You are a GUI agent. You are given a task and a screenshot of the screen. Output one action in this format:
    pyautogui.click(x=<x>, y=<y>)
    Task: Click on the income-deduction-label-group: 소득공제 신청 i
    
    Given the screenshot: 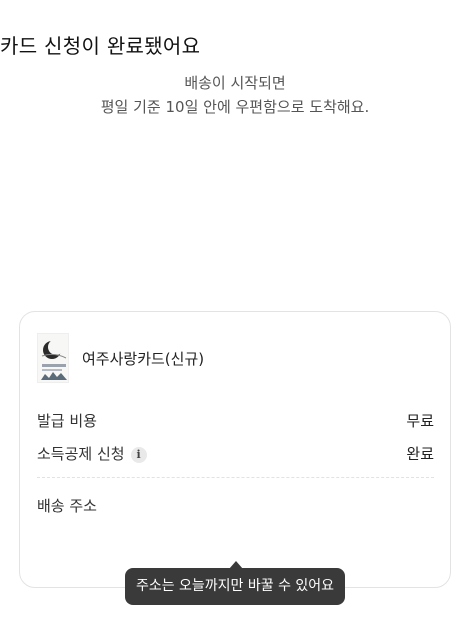 What is the action you would take?
    pyautogui.click(x=92, y=453)
    